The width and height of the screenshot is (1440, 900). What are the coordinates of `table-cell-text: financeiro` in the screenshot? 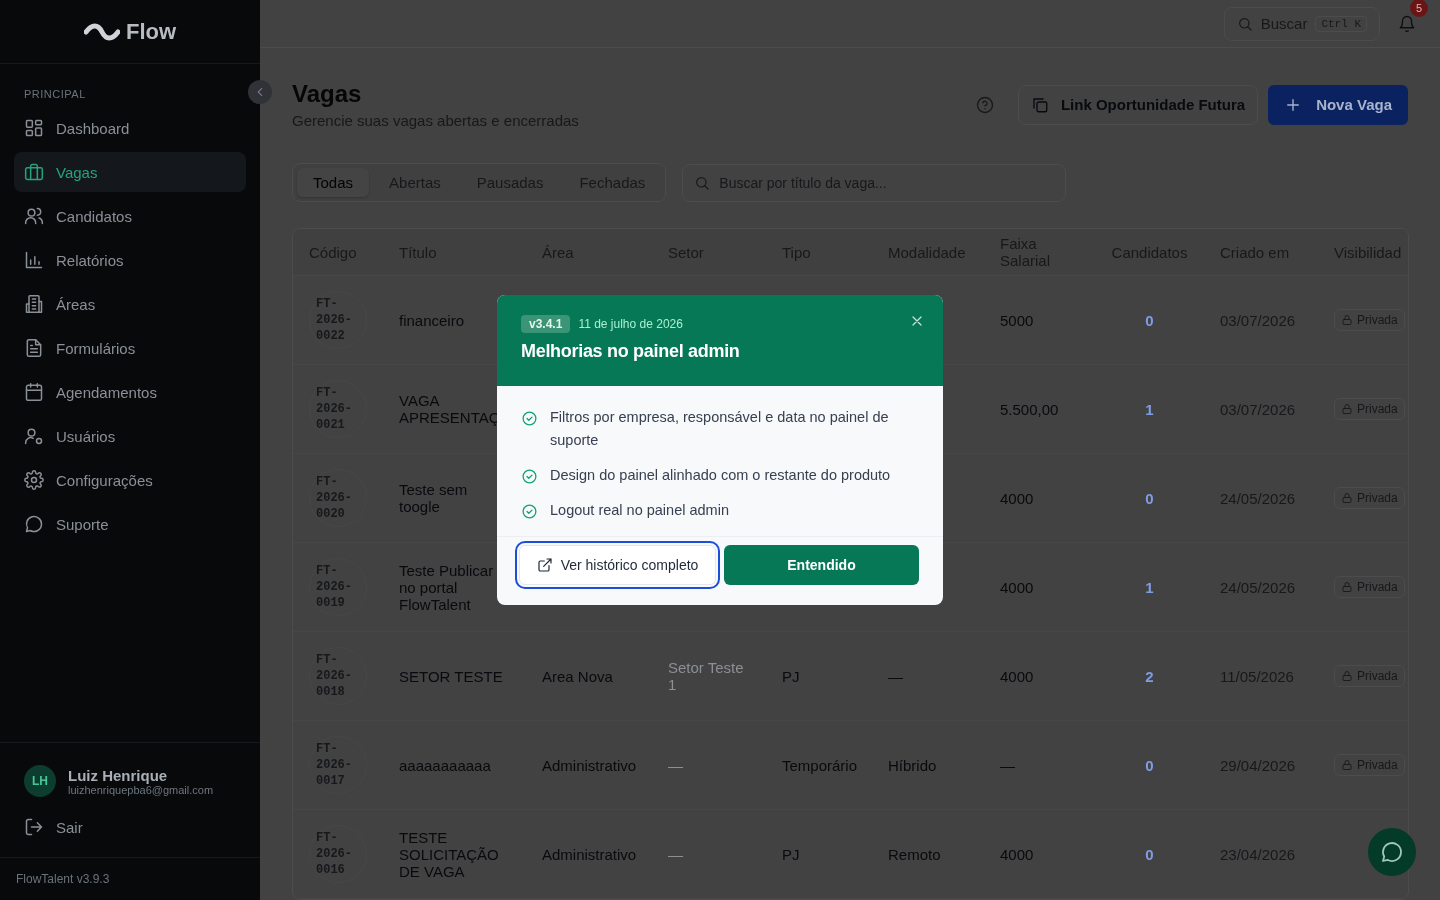 It's located at (432, 320).